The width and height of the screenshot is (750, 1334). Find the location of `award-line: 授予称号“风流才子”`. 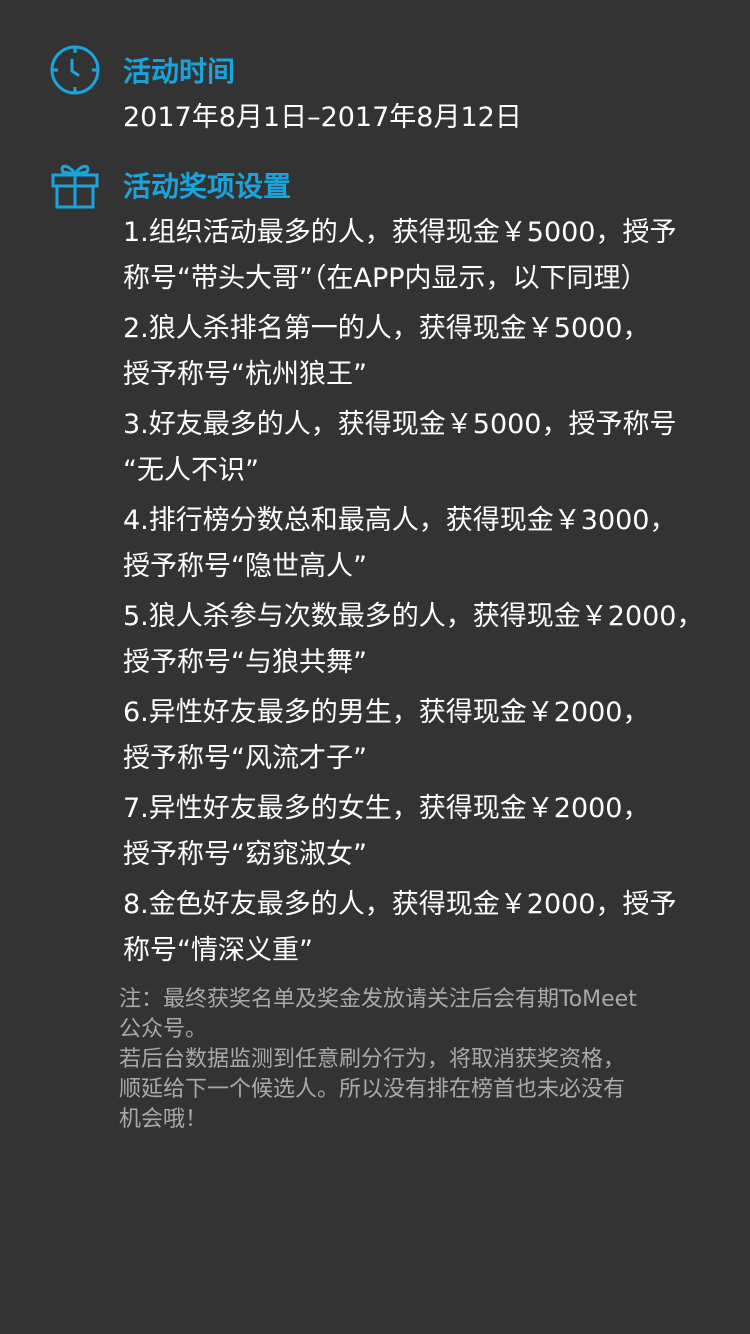

award-line: 授予称号“风流才子” is located at coordinates (245, 758).